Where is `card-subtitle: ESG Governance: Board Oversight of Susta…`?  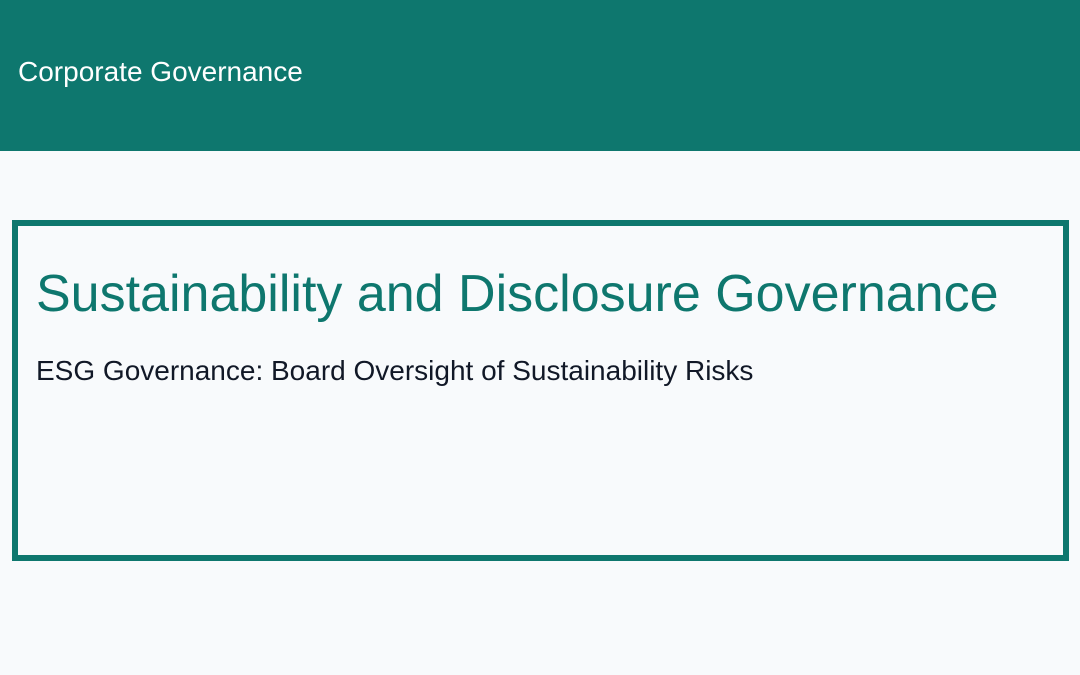 card-subtitle: ESG Governance: Board Oversight of Susta… is located at coordinates (395, 370).